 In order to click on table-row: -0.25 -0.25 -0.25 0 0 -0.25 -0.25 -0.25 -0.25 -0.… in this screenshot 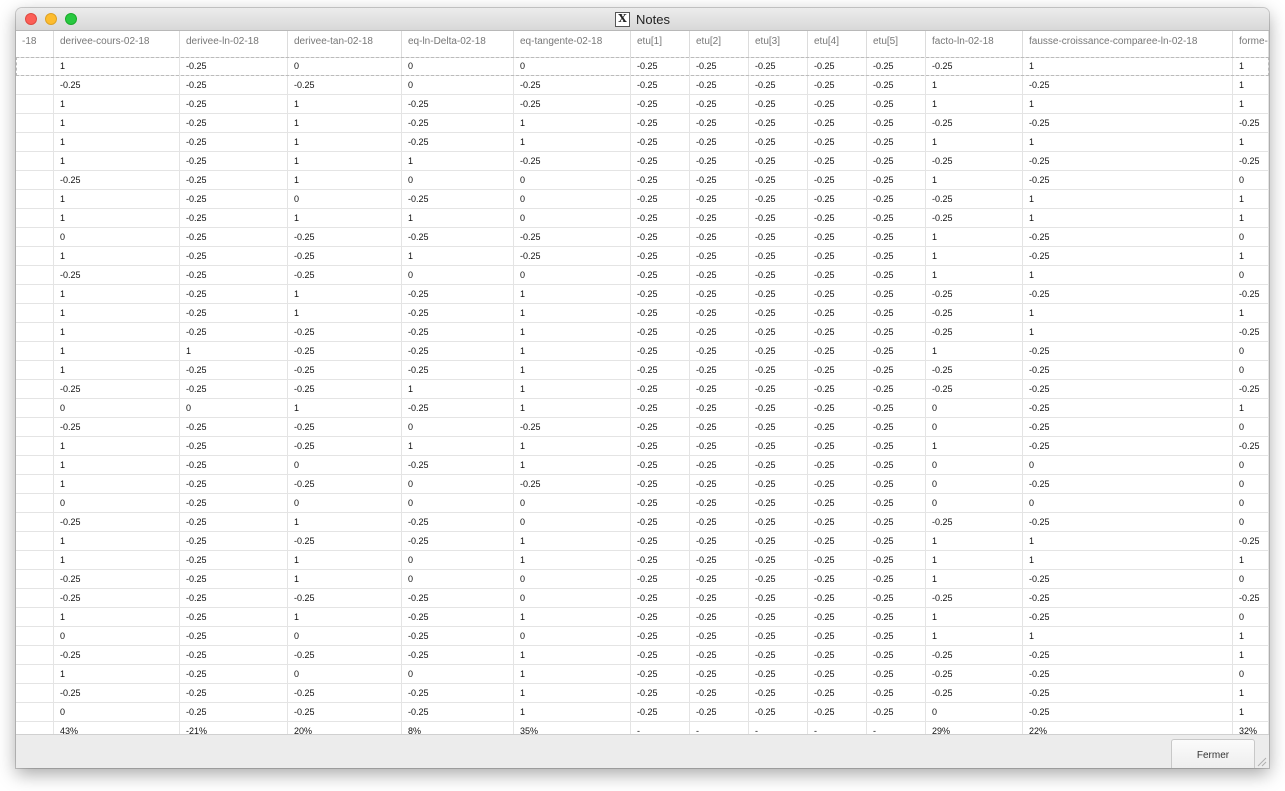, I will do `click(642, 275)`.